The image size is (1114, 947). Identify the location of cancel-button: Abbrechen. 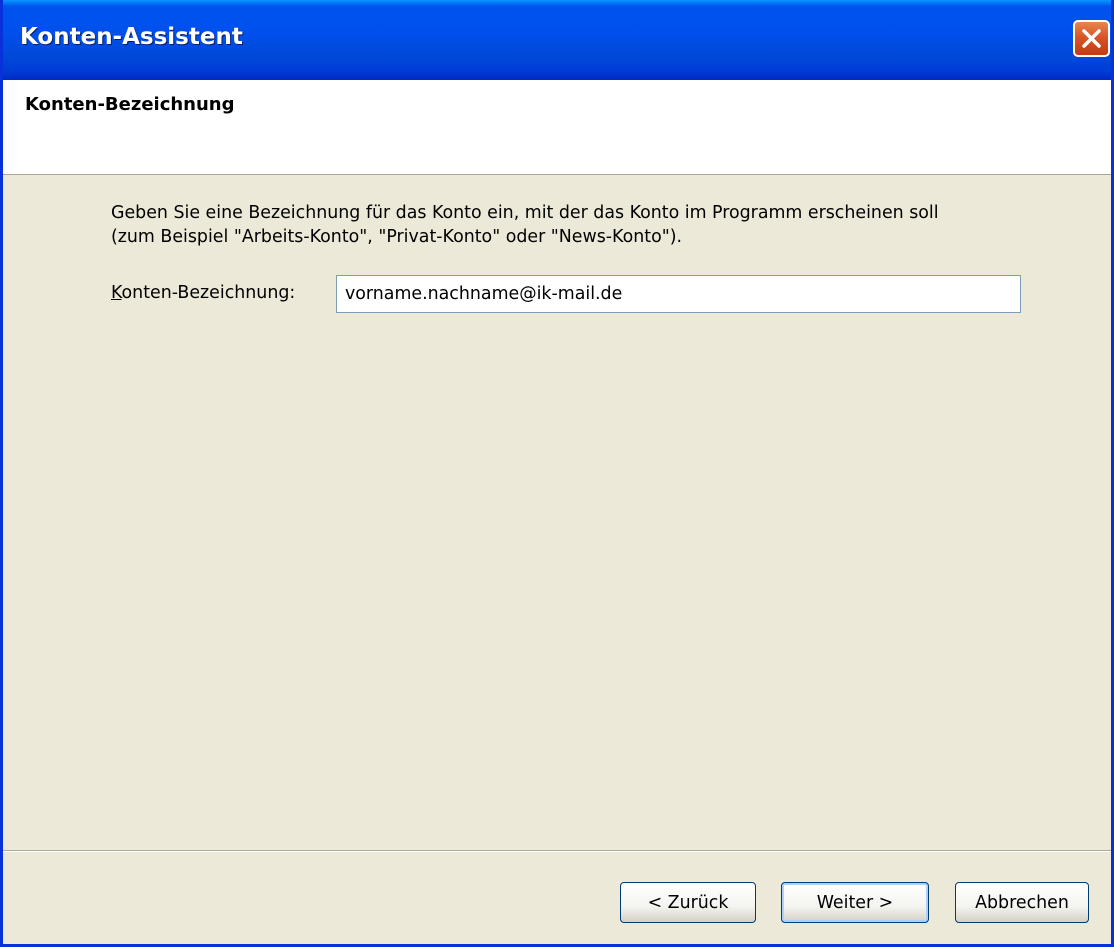
(1022, 902).